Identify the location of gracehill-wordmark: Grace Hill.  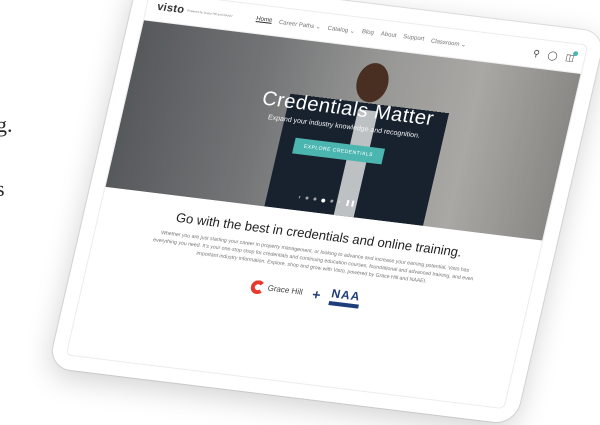
(285, 290).